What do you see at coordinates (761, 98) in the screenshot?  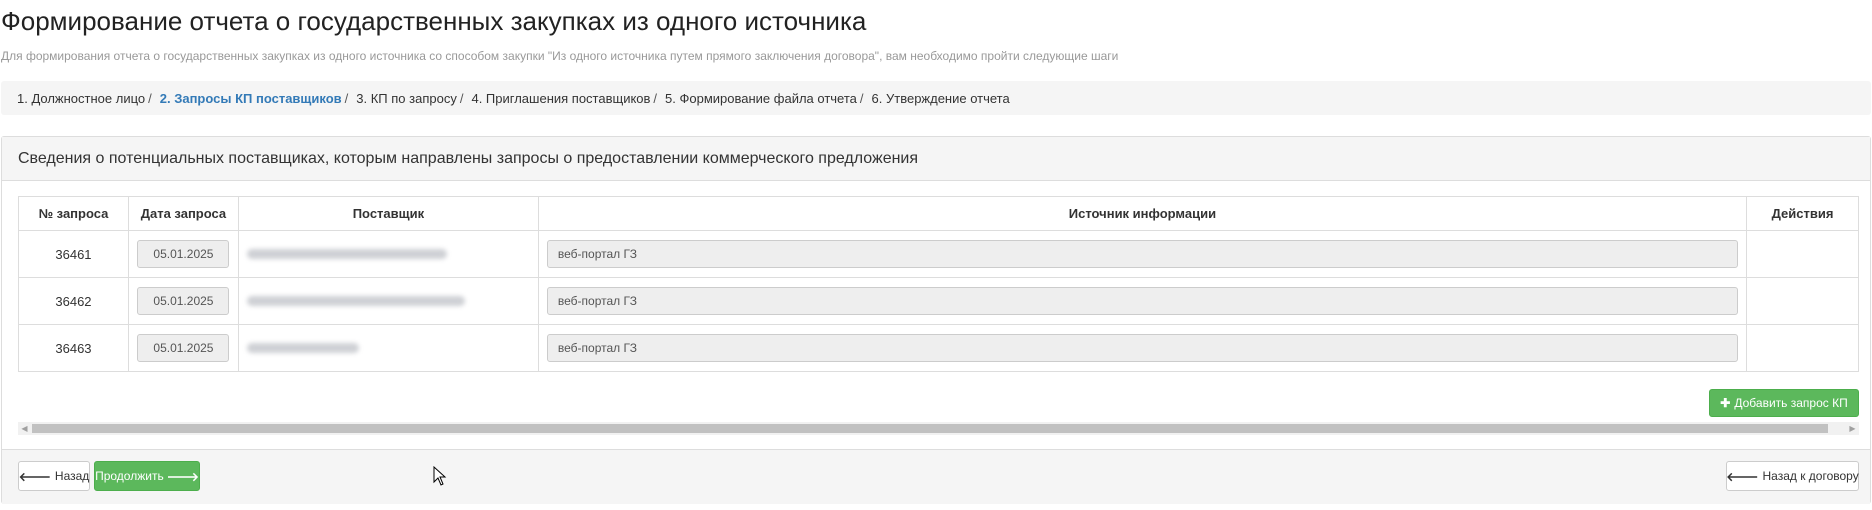 I see `step-report-file: 5. Формирование файла отчета` at bounding box center [761, 98].